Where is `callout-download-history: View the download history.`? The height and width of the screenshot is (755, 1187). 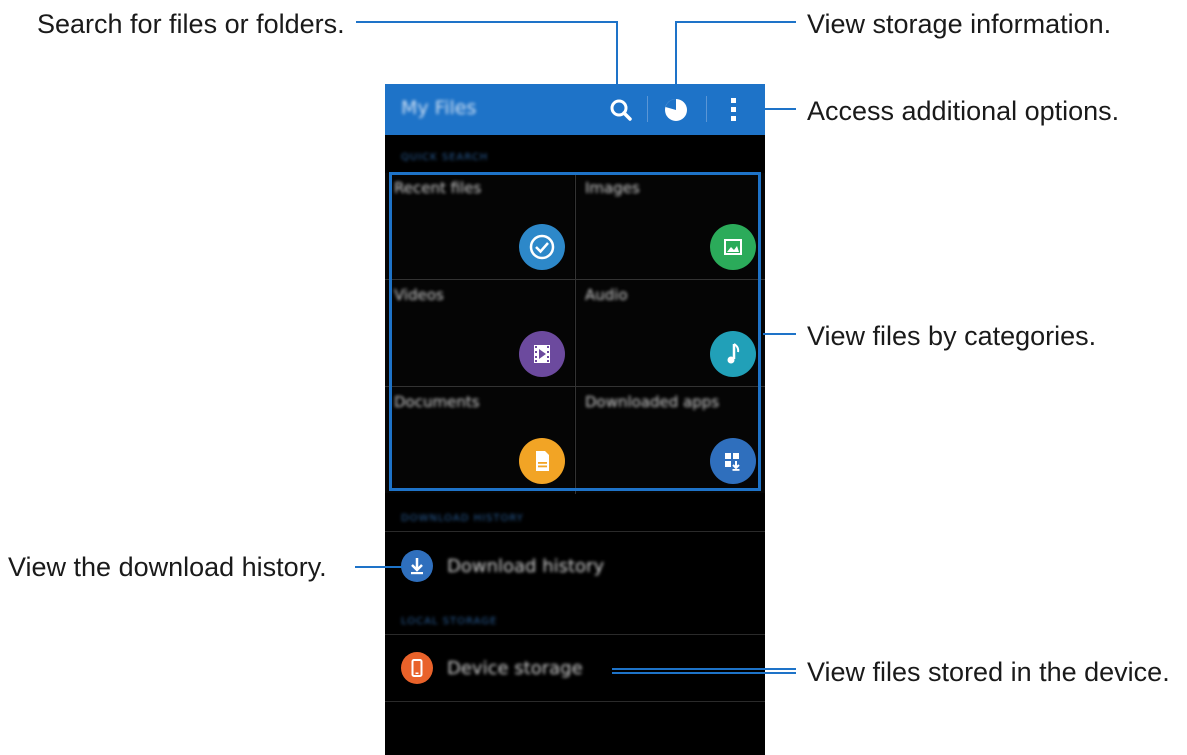 callout-download-history: View the download history. is located at coordinates (167, 567).